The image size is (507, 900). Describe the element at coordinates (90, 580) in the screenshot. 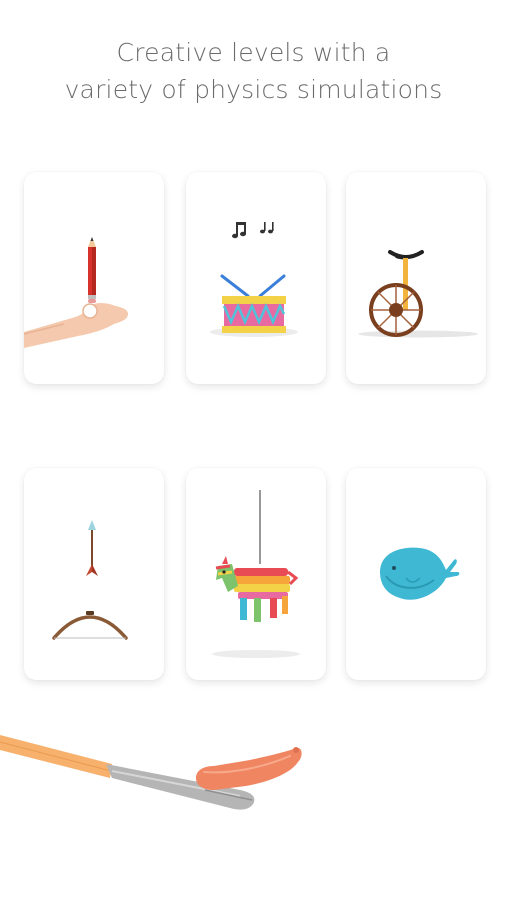

I see `bow-arrow-icon` at that location.